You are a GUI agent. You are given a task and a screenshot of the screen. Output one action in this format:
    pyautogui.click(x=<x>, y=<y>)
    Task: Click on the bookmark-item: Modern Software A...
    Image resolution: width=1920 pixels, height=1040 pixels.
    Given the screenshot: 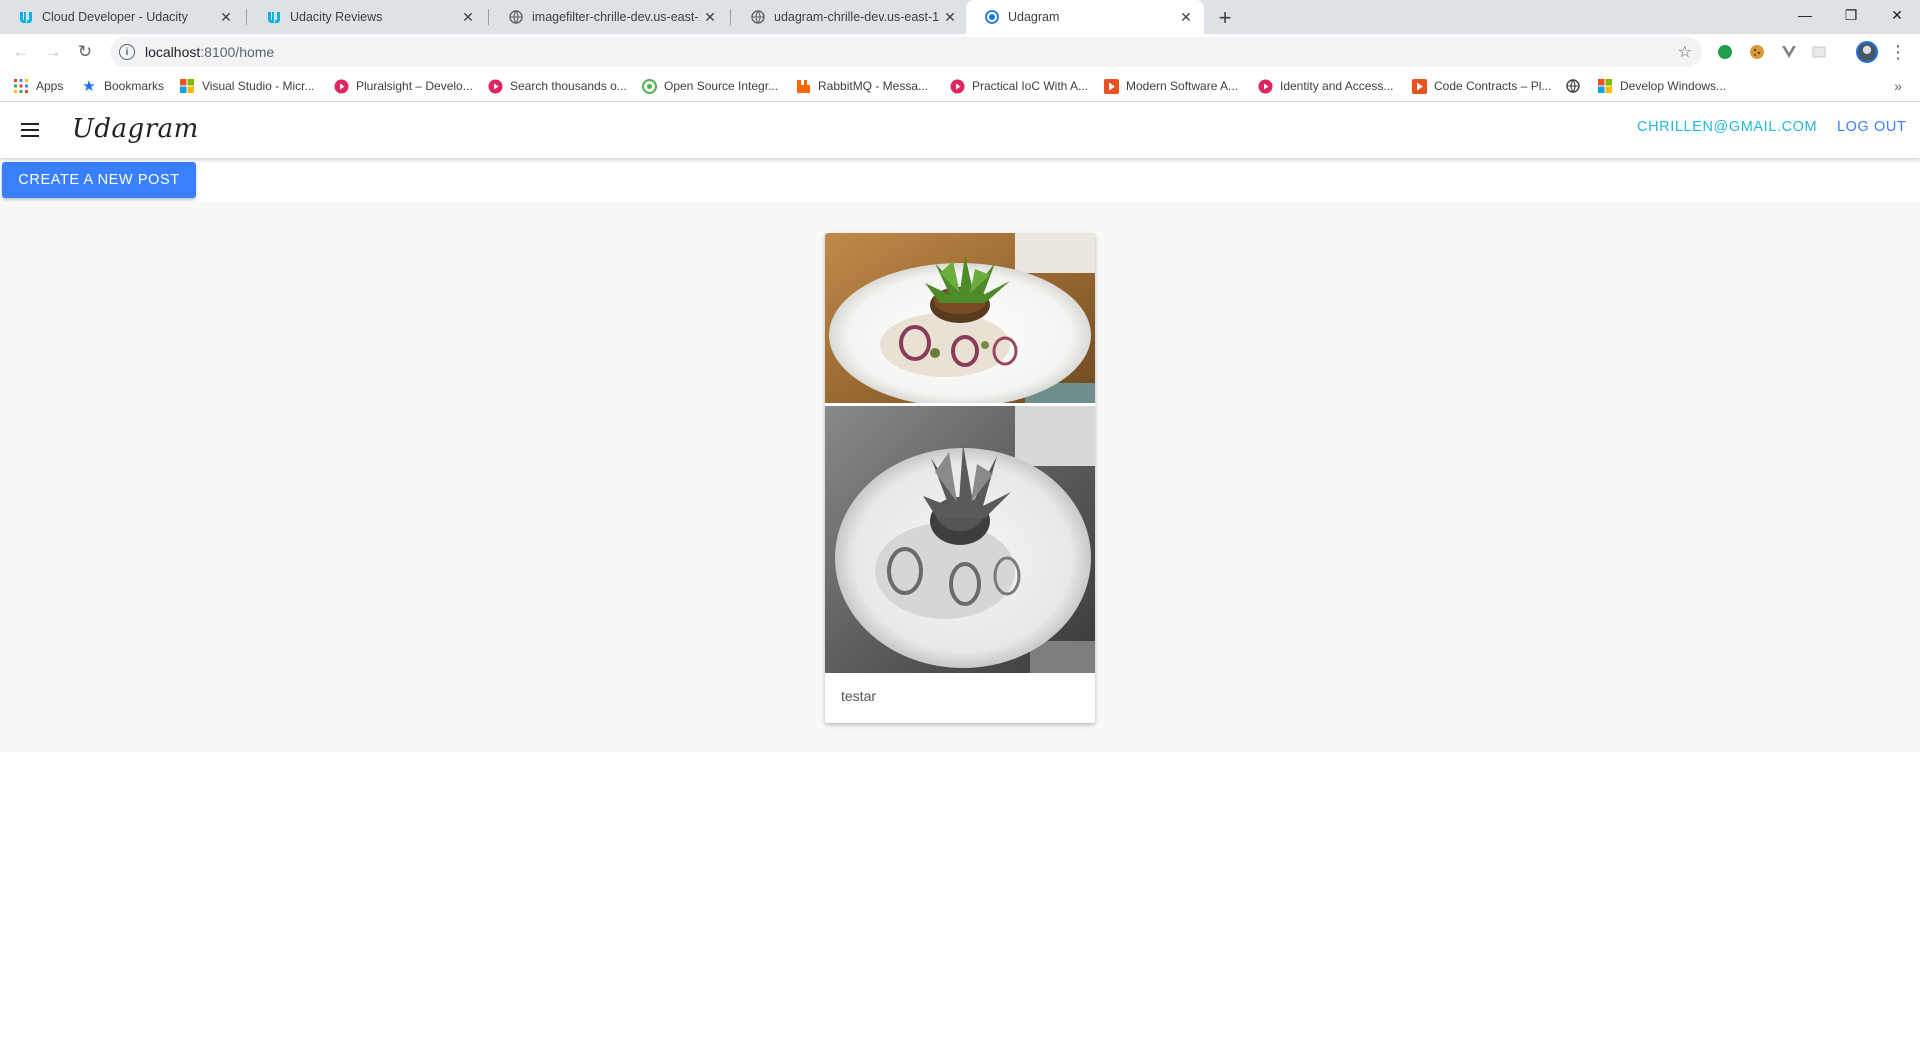 What is the action you would take?
    pyautogui.click(x=1170, y=86)
    